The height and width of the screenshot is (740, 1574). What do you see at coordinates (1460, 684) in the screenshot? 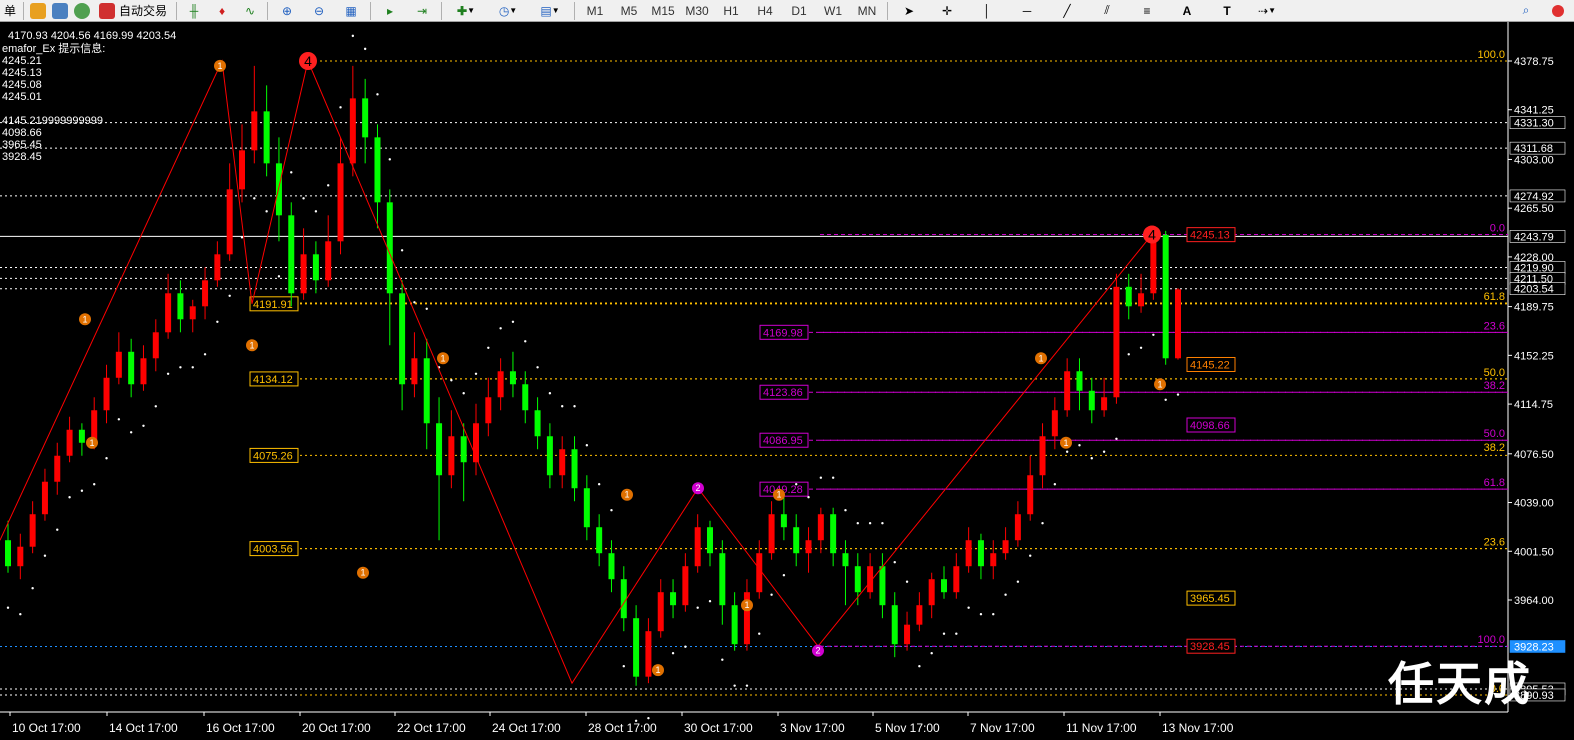
I see `watermark: 任天成` at bounding box center [1460, 684].